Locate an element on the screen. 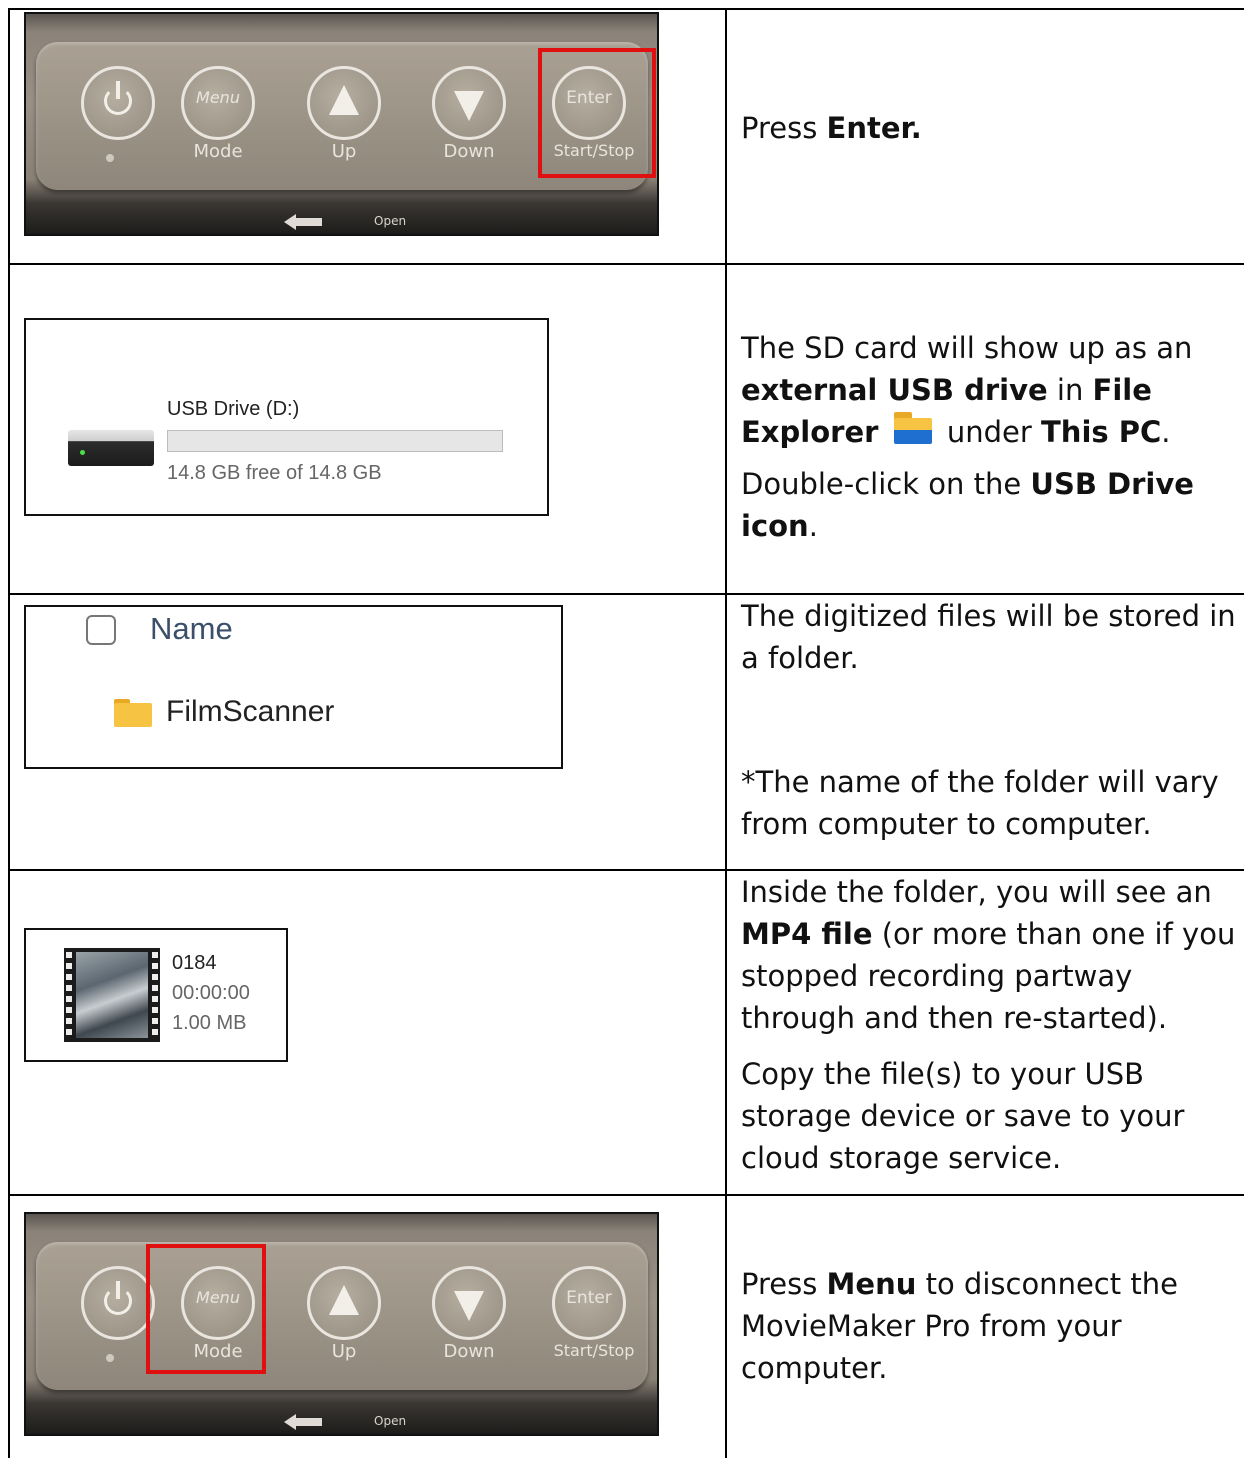 This screenshot has height=1458, width=1244. column-header-name: Name is located at coordinates (191, 628).